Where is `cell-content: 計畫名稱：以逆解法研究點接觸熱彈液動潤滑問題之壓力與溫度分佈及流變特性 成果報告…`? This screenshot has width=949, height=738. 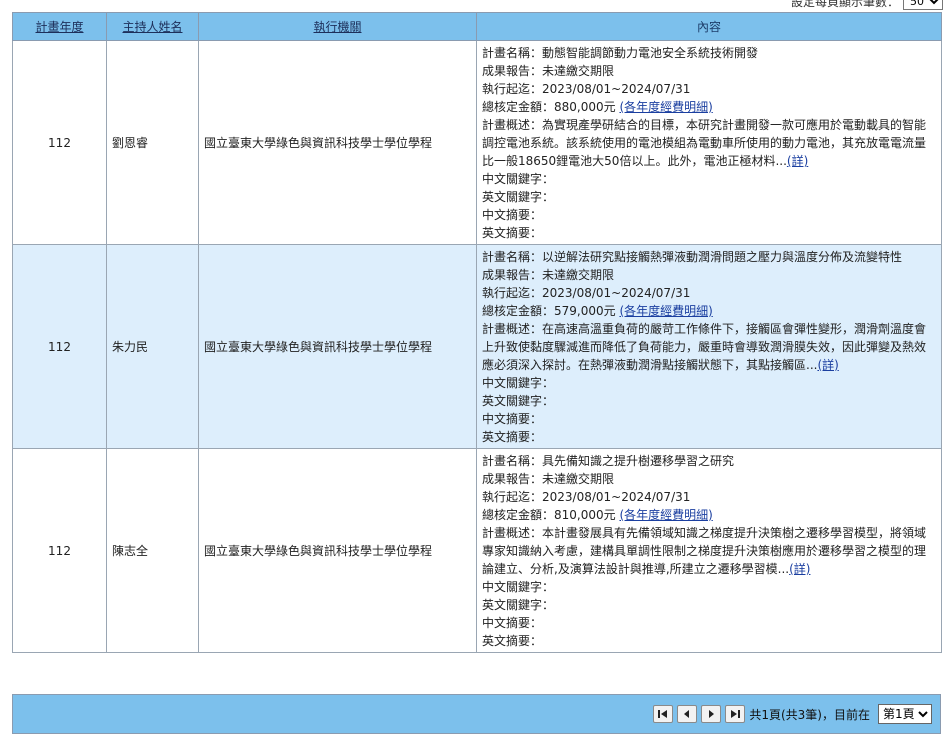
cell-content: 計畫名稱：以逆解法研究點接觸熱彈液動潤滑問題之壓力與溫度分佈及流變特性 成果報告… is located at coordinates (709, 346).